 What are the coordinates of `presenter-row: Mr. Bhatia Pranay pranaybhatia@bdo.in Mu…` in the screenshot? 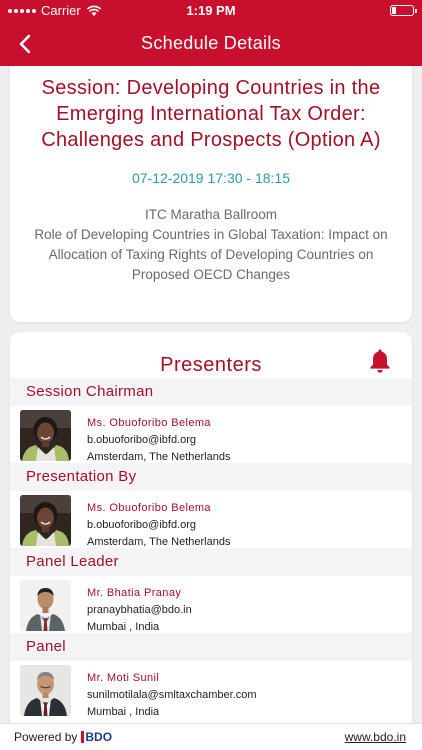 It's located at (211, 604).